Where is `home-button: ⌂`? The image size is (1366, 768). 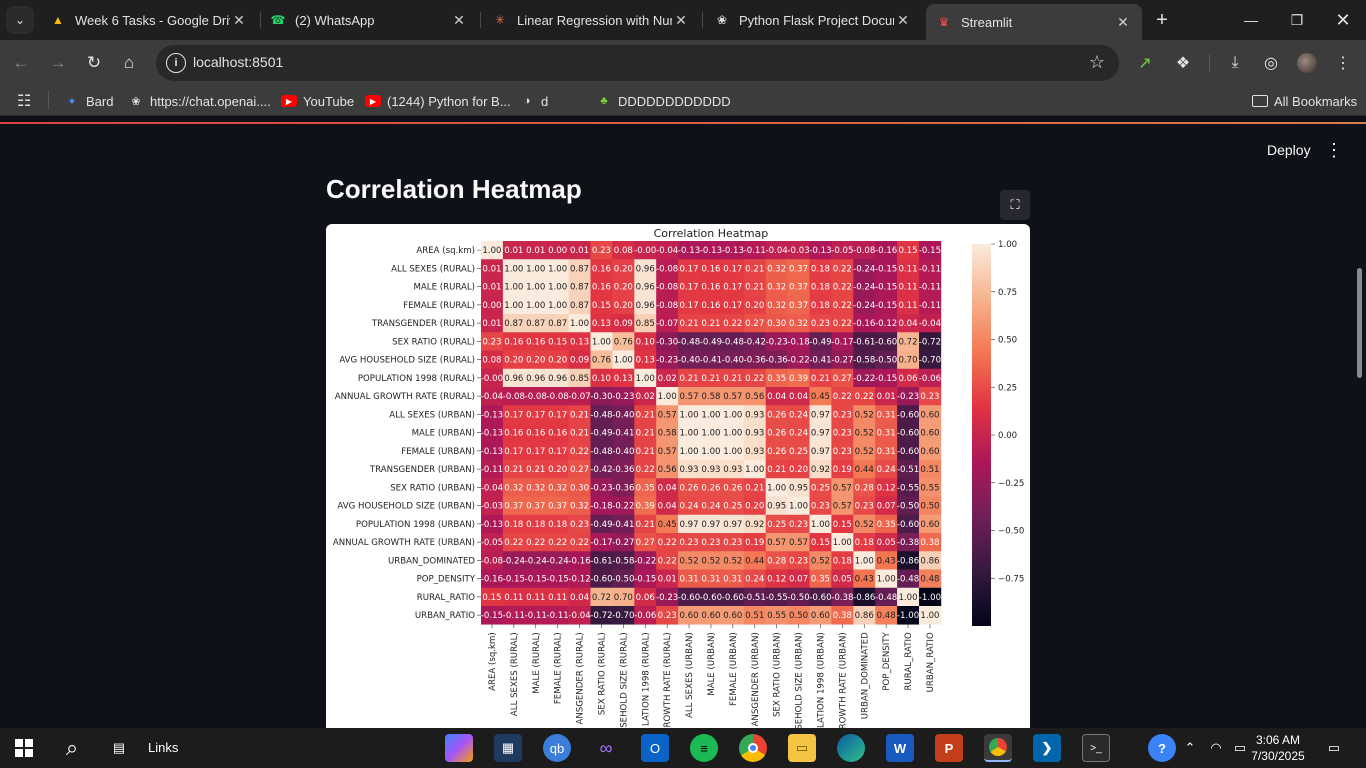 home-button: ⌂ is located at coordinates (129, 63).